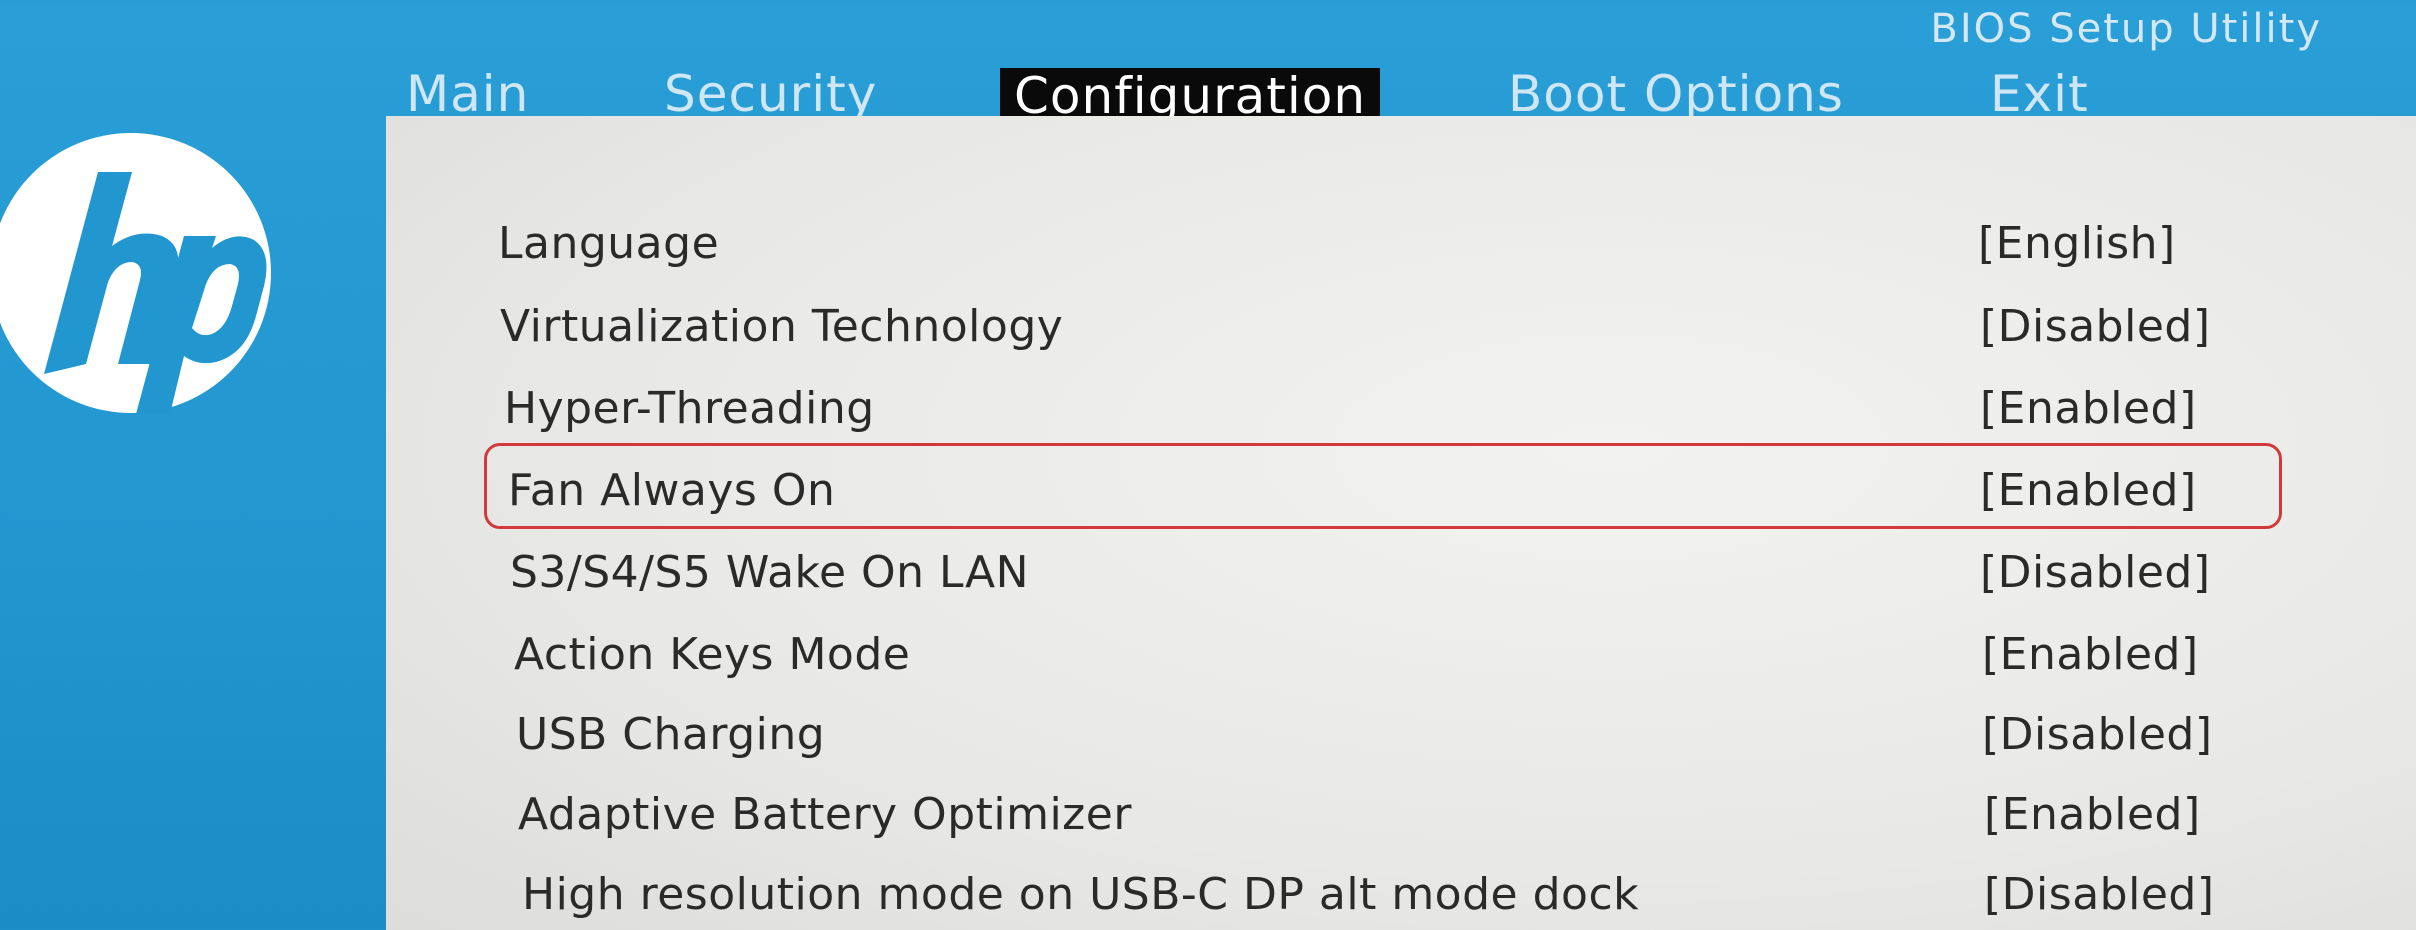  Describe the element at coordinates (689, 408) in the screenshot. I see `setting-label: Hyper-Threading` at that location.